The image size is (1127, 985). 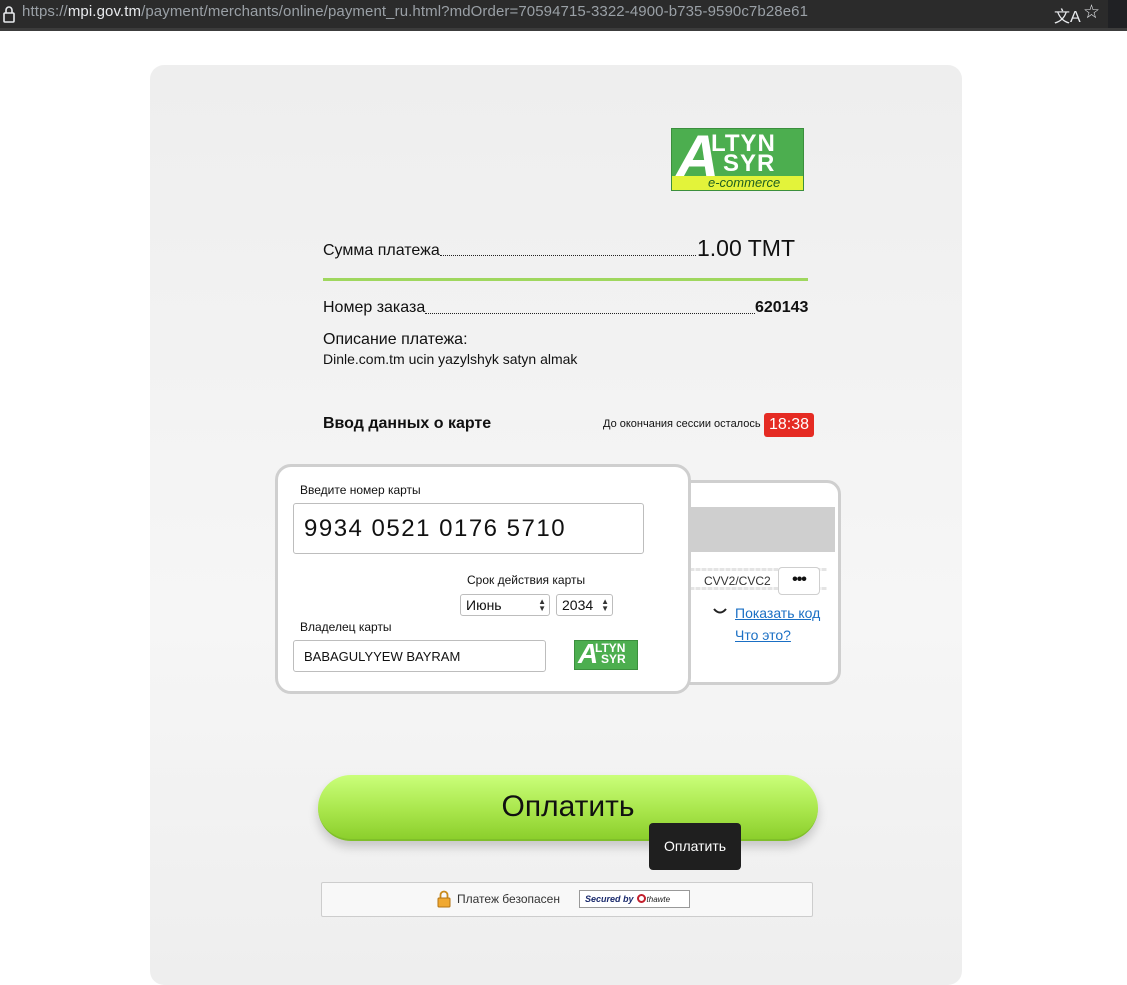 What do you see at coordinates (609, 899) in the screenshot?
I see `badge-prefix: Secured by` at bounding box center [609, 899].